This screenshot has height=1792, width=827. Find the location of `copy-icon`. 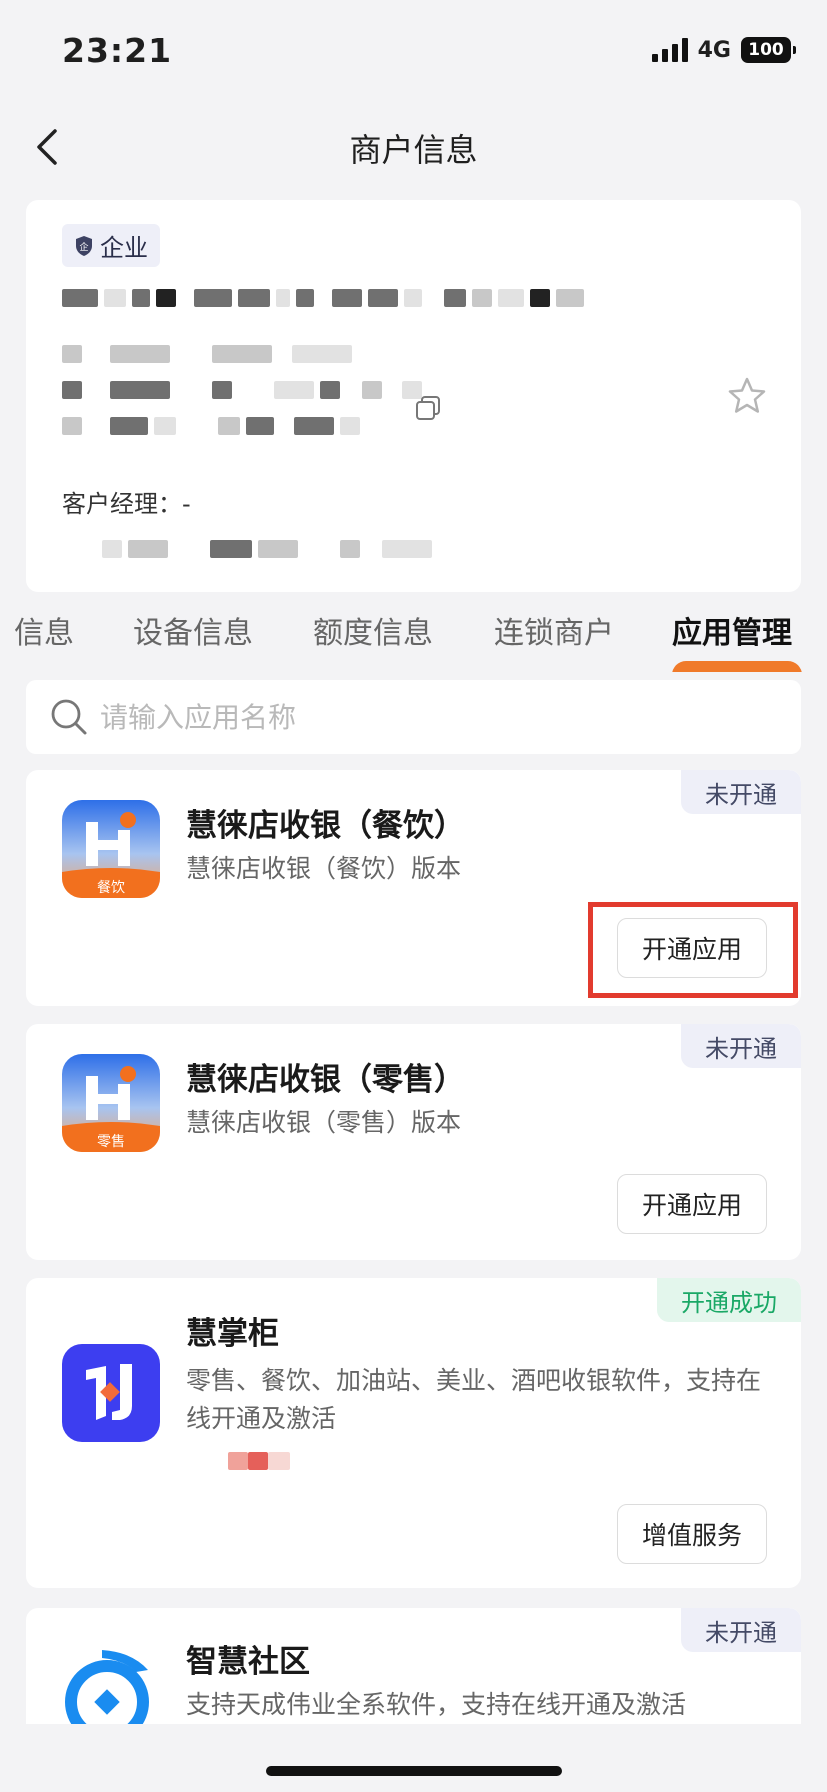

copy-icon is located at coordinates (428, 408).